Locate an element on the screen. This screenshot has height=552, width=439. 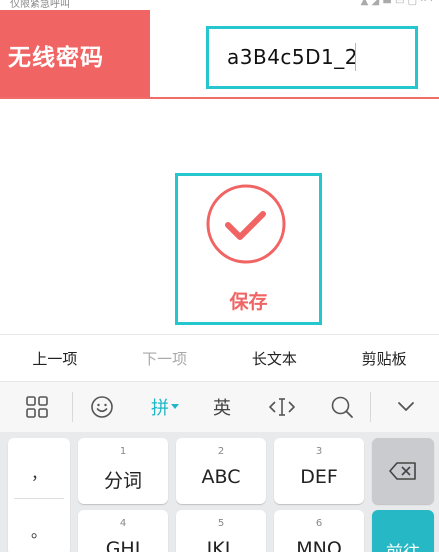
key-label: JKL is located at coordinates (221, 545).